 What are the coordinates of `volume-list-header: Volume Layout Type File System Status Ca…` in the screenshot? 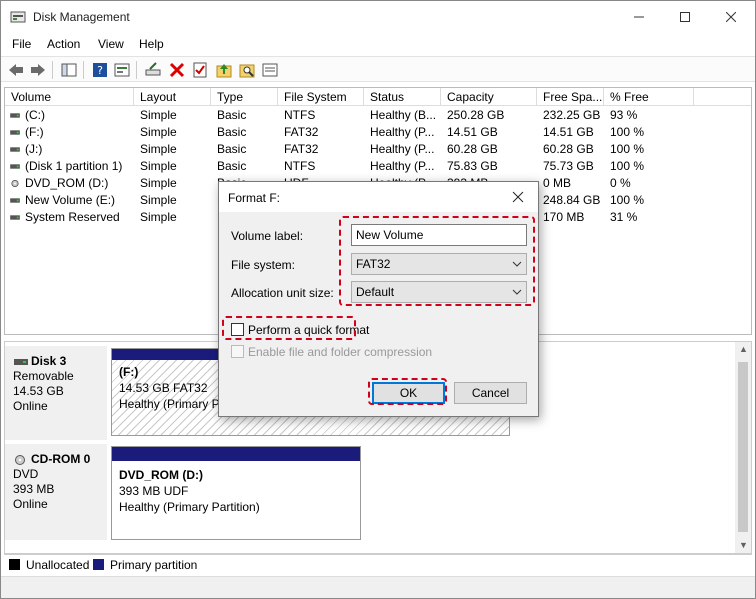 It's located at (378, 97).